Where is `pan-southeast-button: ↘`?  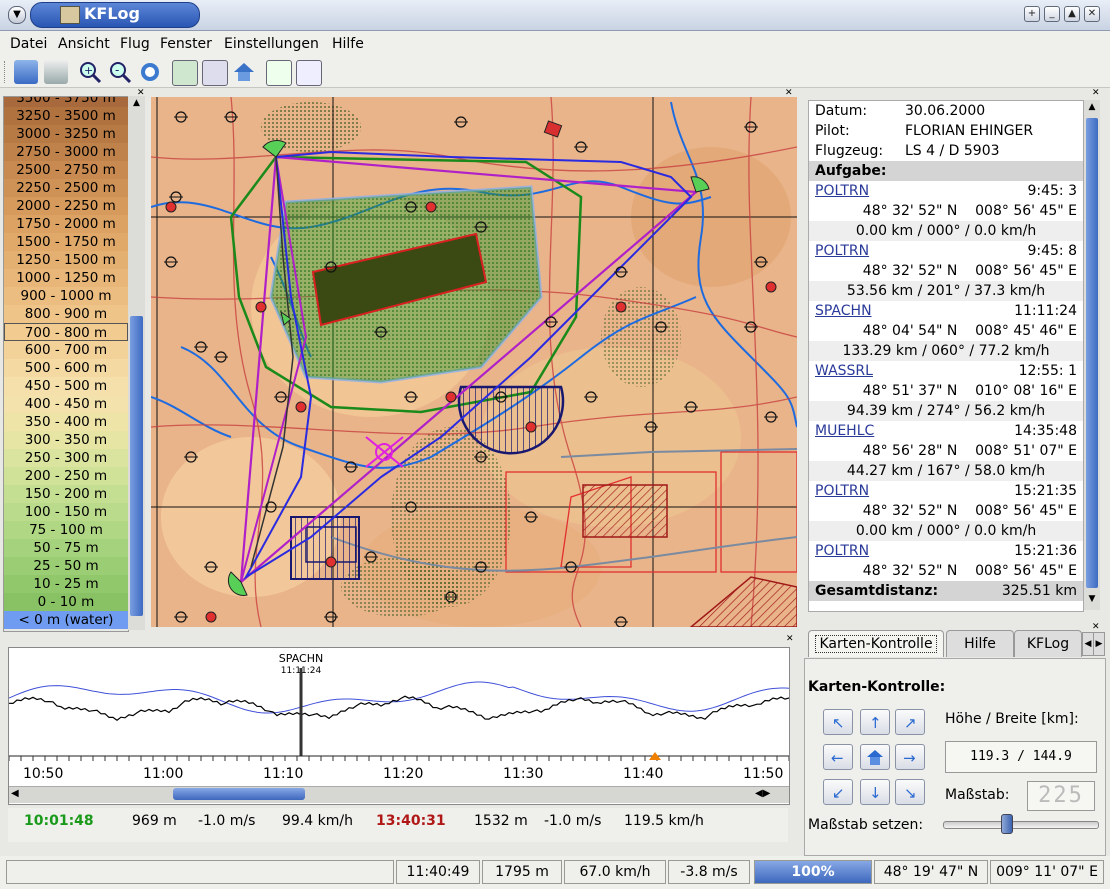
pan-southeast-button: ↘ is located at coordinates (910, 792).